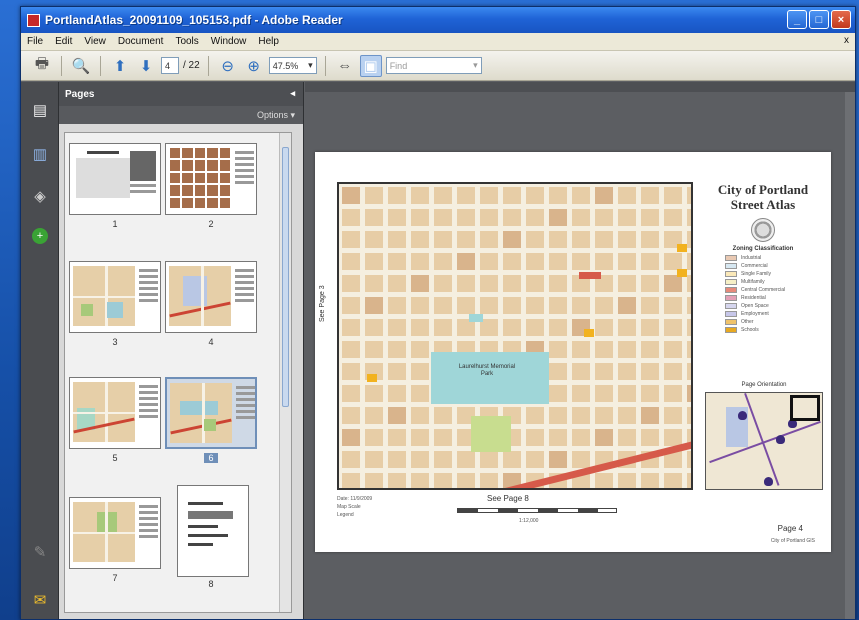 The width and height of the screenshot is (859, 620). Describe the element at coordinates (846, 40) in the screenshot. I see `document-close-icon: x` at that location.